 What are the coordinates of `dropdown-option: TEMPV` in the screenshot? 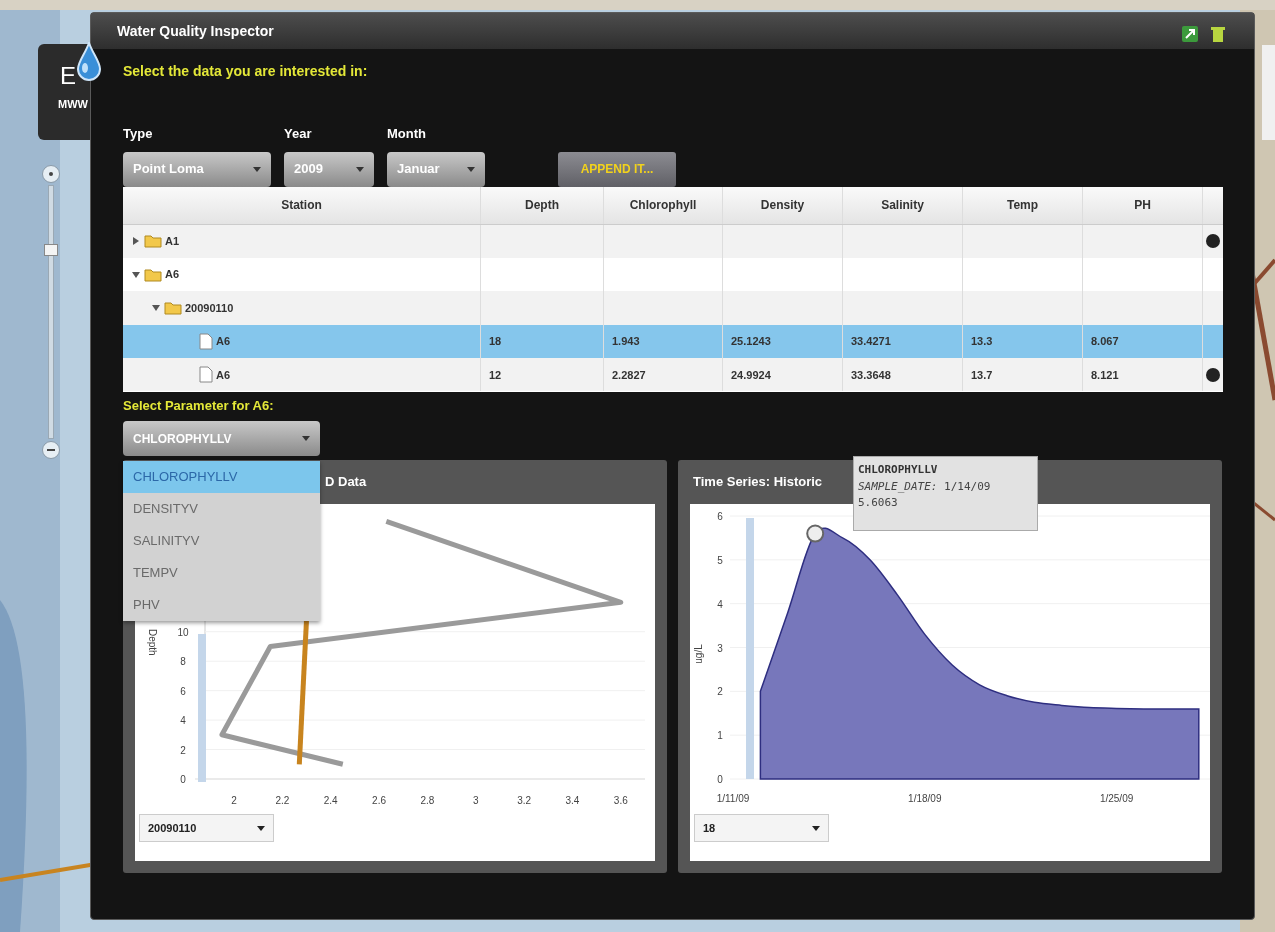 It's located at (221, 573).